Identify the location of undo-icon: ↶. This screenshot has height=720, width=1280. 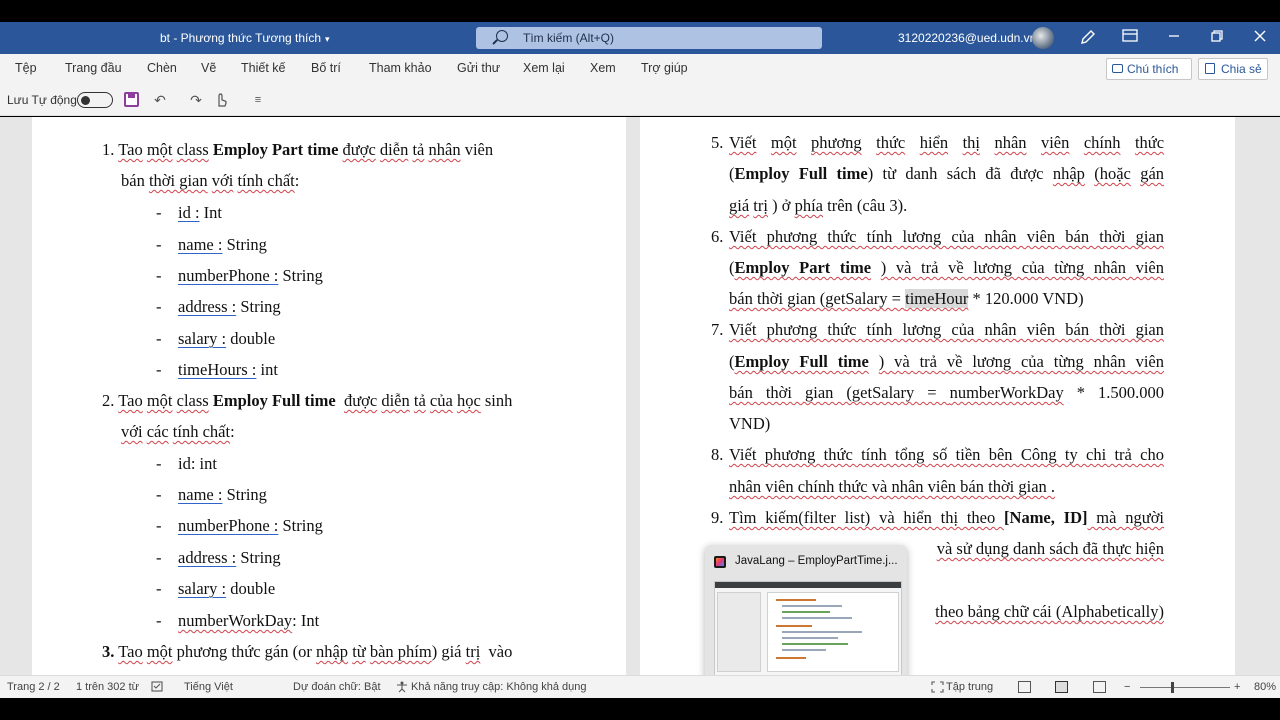
(160, 100).